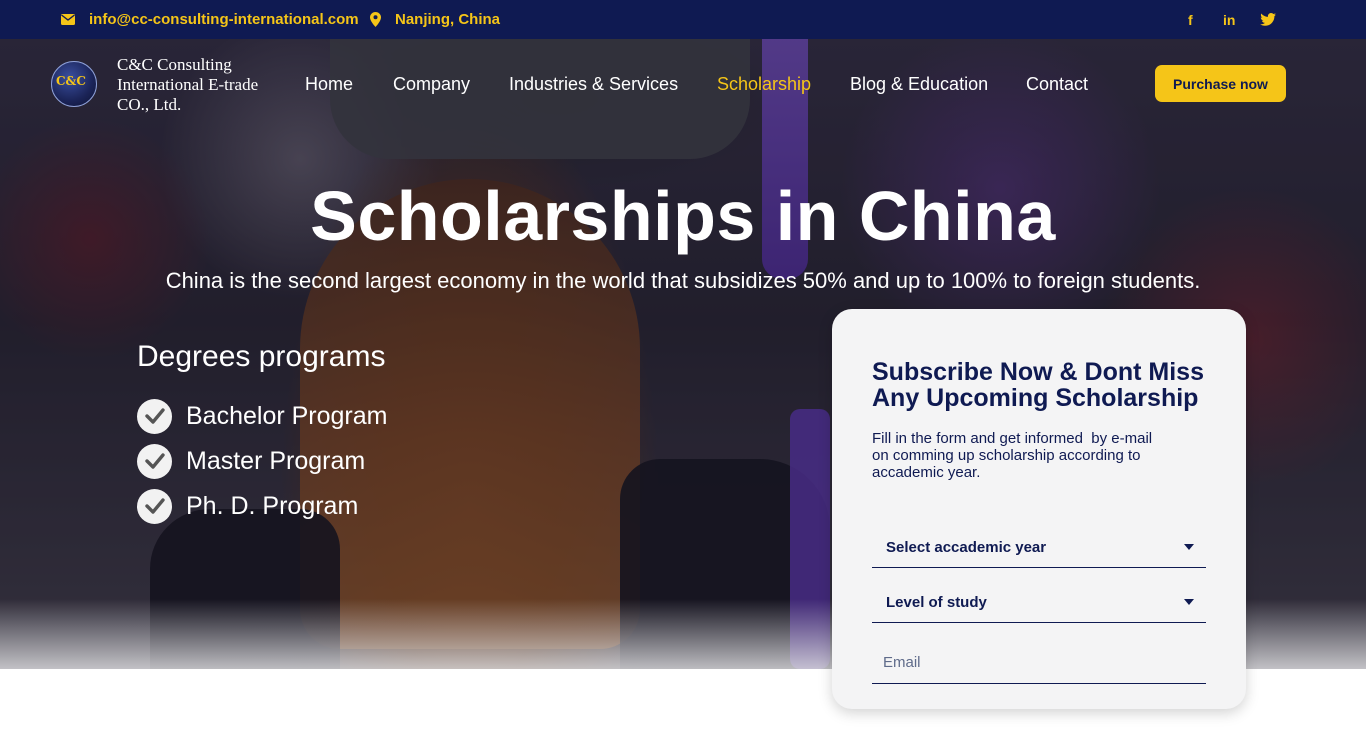 The image size is (1366, 752). I want to click on program-label: Master Program, so click(276, 460).